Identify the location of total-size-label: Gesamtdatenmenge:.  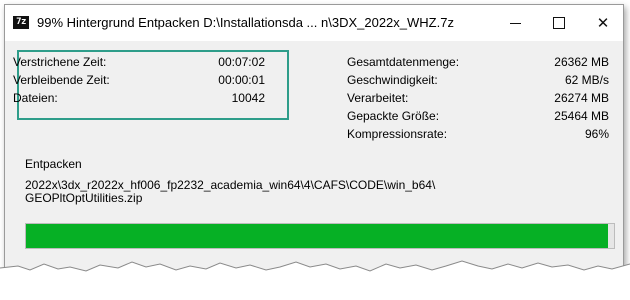
(403, 62).